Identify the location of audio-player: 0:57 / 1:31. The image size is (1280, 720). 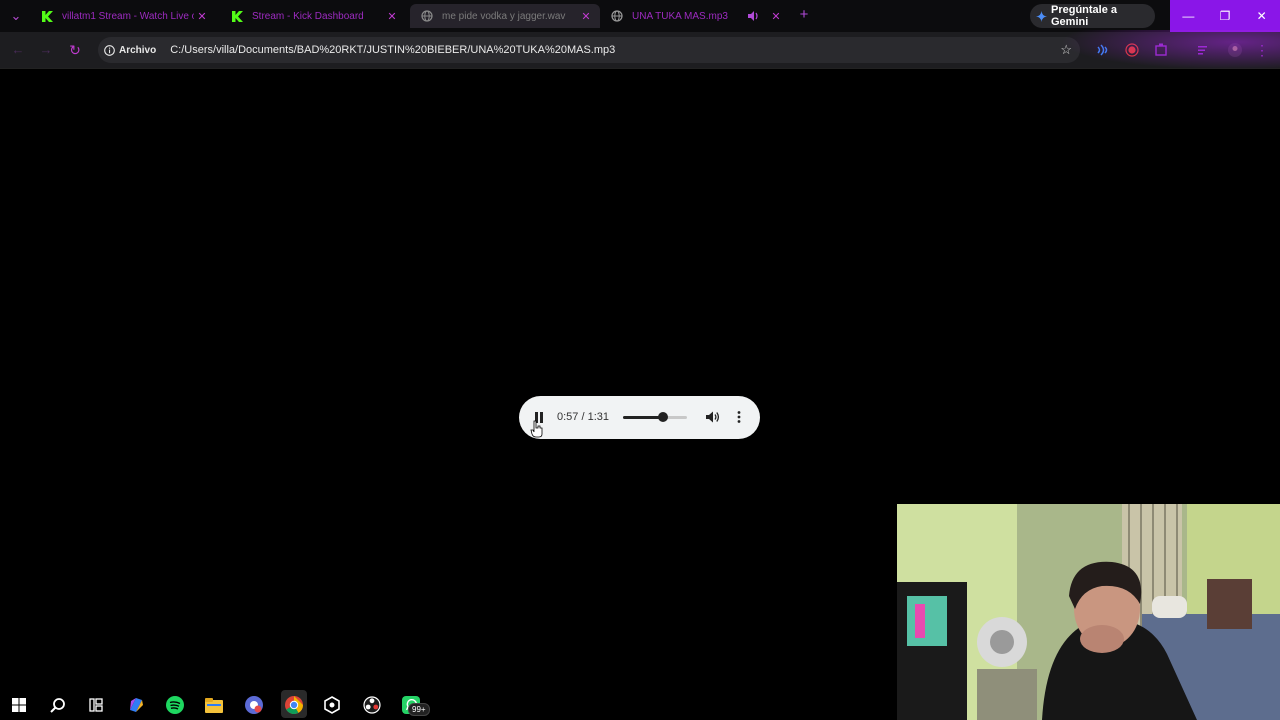
(639, 417).